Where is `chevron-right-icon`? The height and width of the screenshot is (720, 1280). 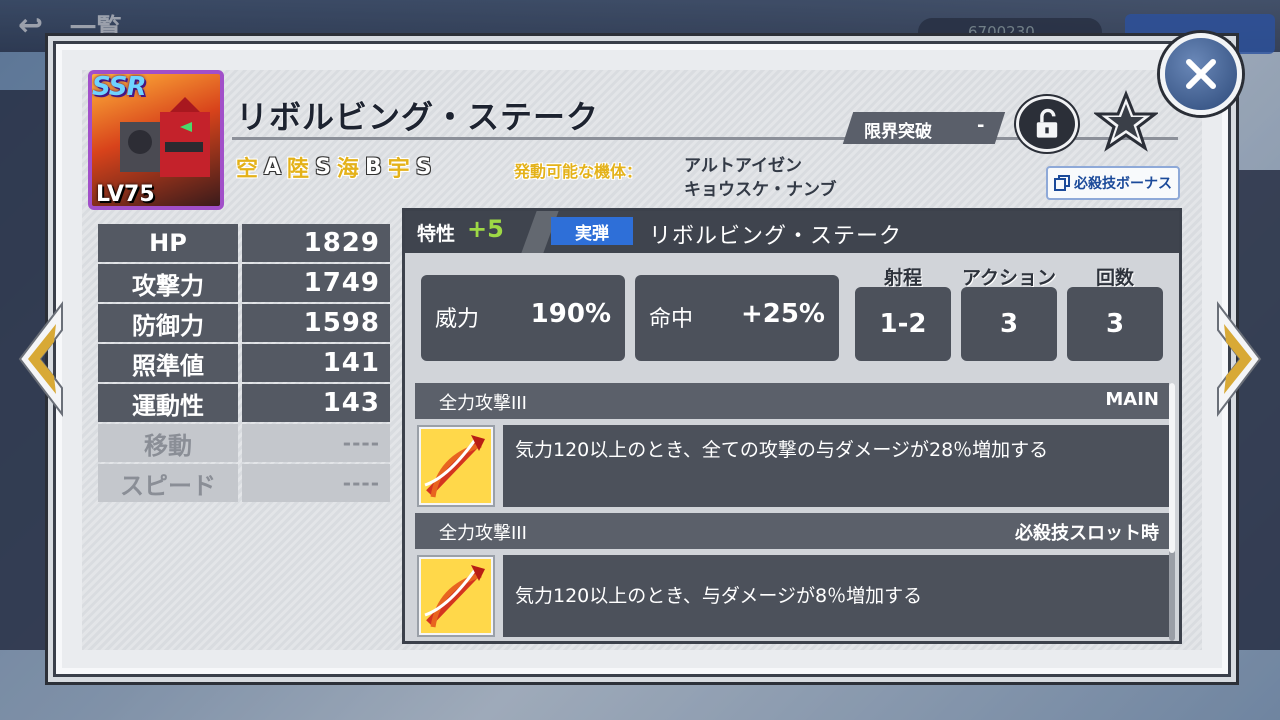 chevron-right-icon is located at coordinates (1239, 359).